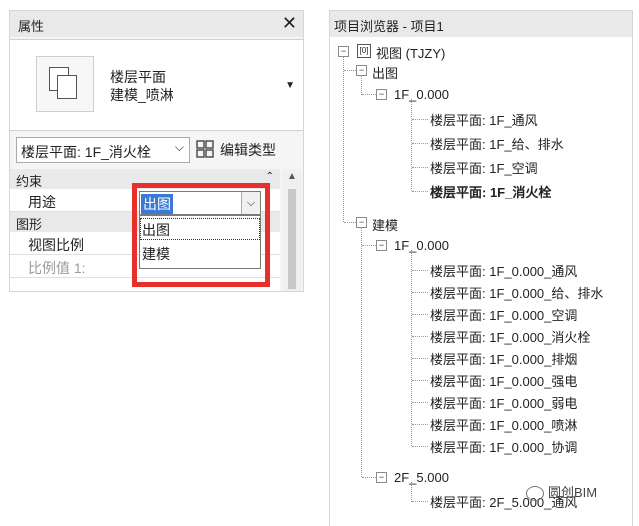 This screenshot has width=639, height=526. I want to click on properties-scrollbar: ▲, so click(292, 230).